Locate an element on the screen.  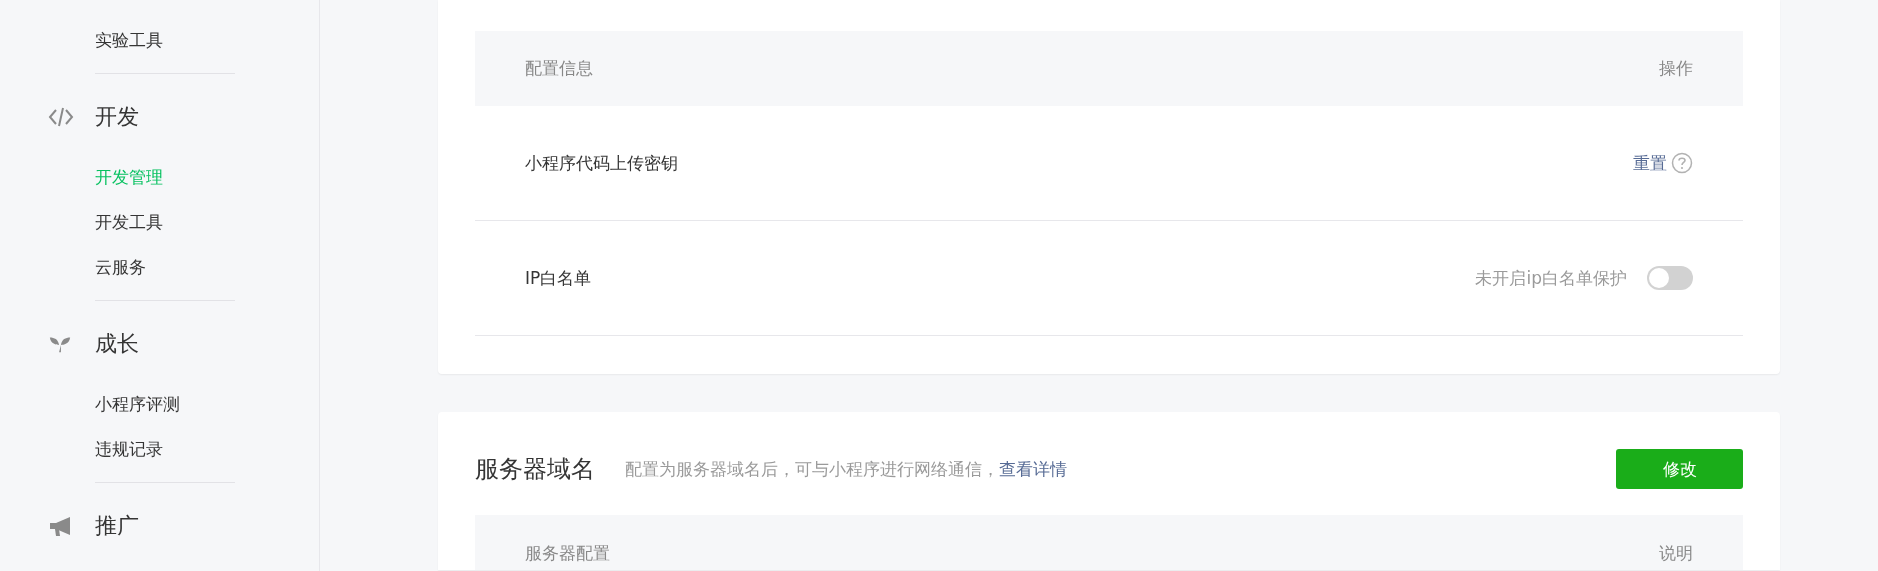
status-text: 未开启ip白名单保护 is located at coordinates (1551, 278).